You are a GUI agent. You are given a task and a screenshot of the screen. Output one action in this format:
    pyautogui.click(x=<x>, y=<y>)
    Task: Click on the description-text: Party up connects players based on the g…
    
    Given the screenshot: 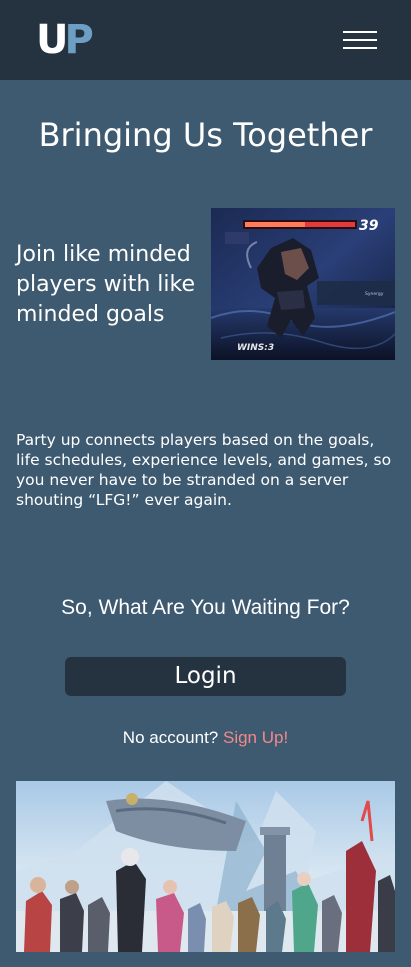 What is the action you would take?
    pyautogui.click(x=204, y=470)
    